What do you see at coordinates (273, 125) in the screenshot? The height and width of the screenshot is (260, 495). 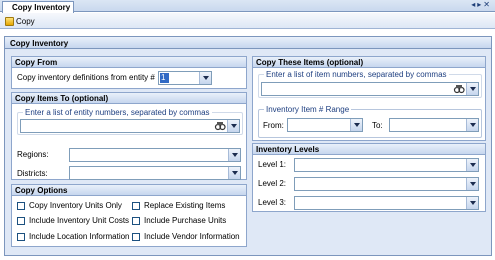 I see `from-label: From:` at bounding box center [273, 125].